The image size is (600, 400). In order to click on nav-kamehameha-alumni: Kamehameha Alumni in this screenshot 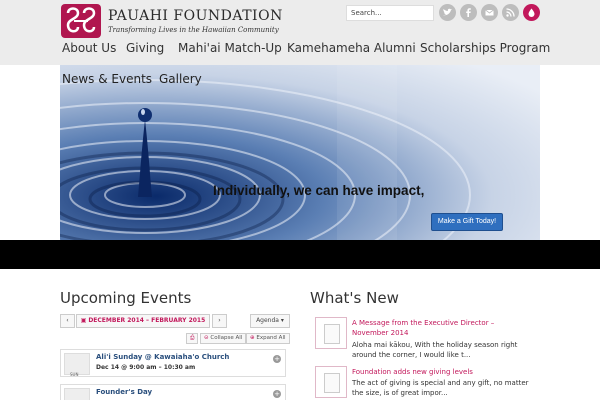, I will do `click(351, 48)`.